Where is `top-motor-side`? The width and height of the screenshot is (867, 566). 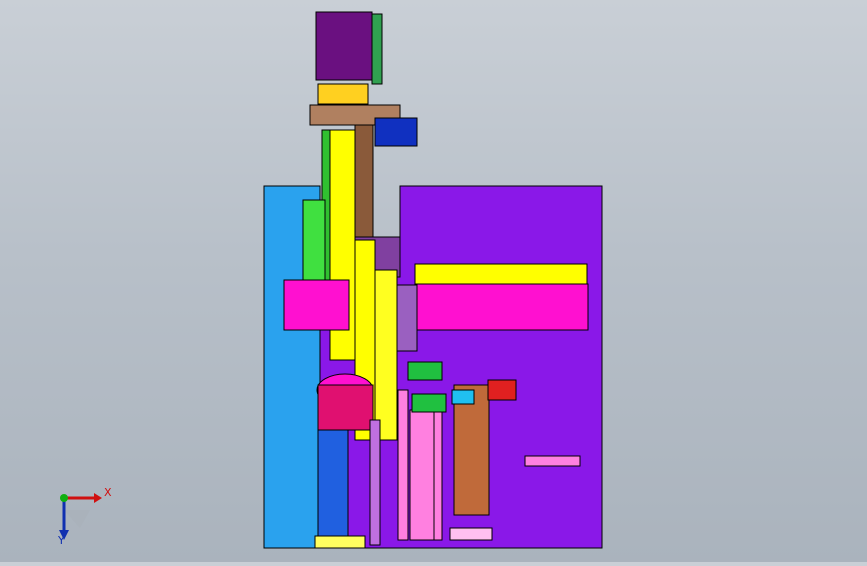
top-motor-side is located at coordinates (377, 49).